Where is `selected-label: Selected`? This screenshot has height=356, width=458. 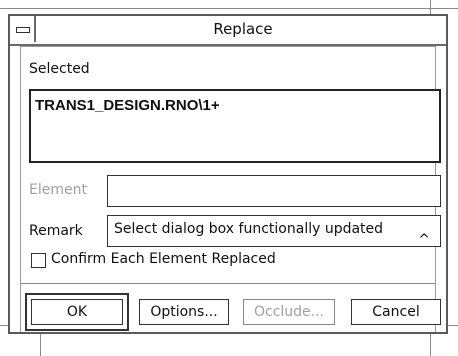
selected-label: Selected is located at coordinates (59, 69).